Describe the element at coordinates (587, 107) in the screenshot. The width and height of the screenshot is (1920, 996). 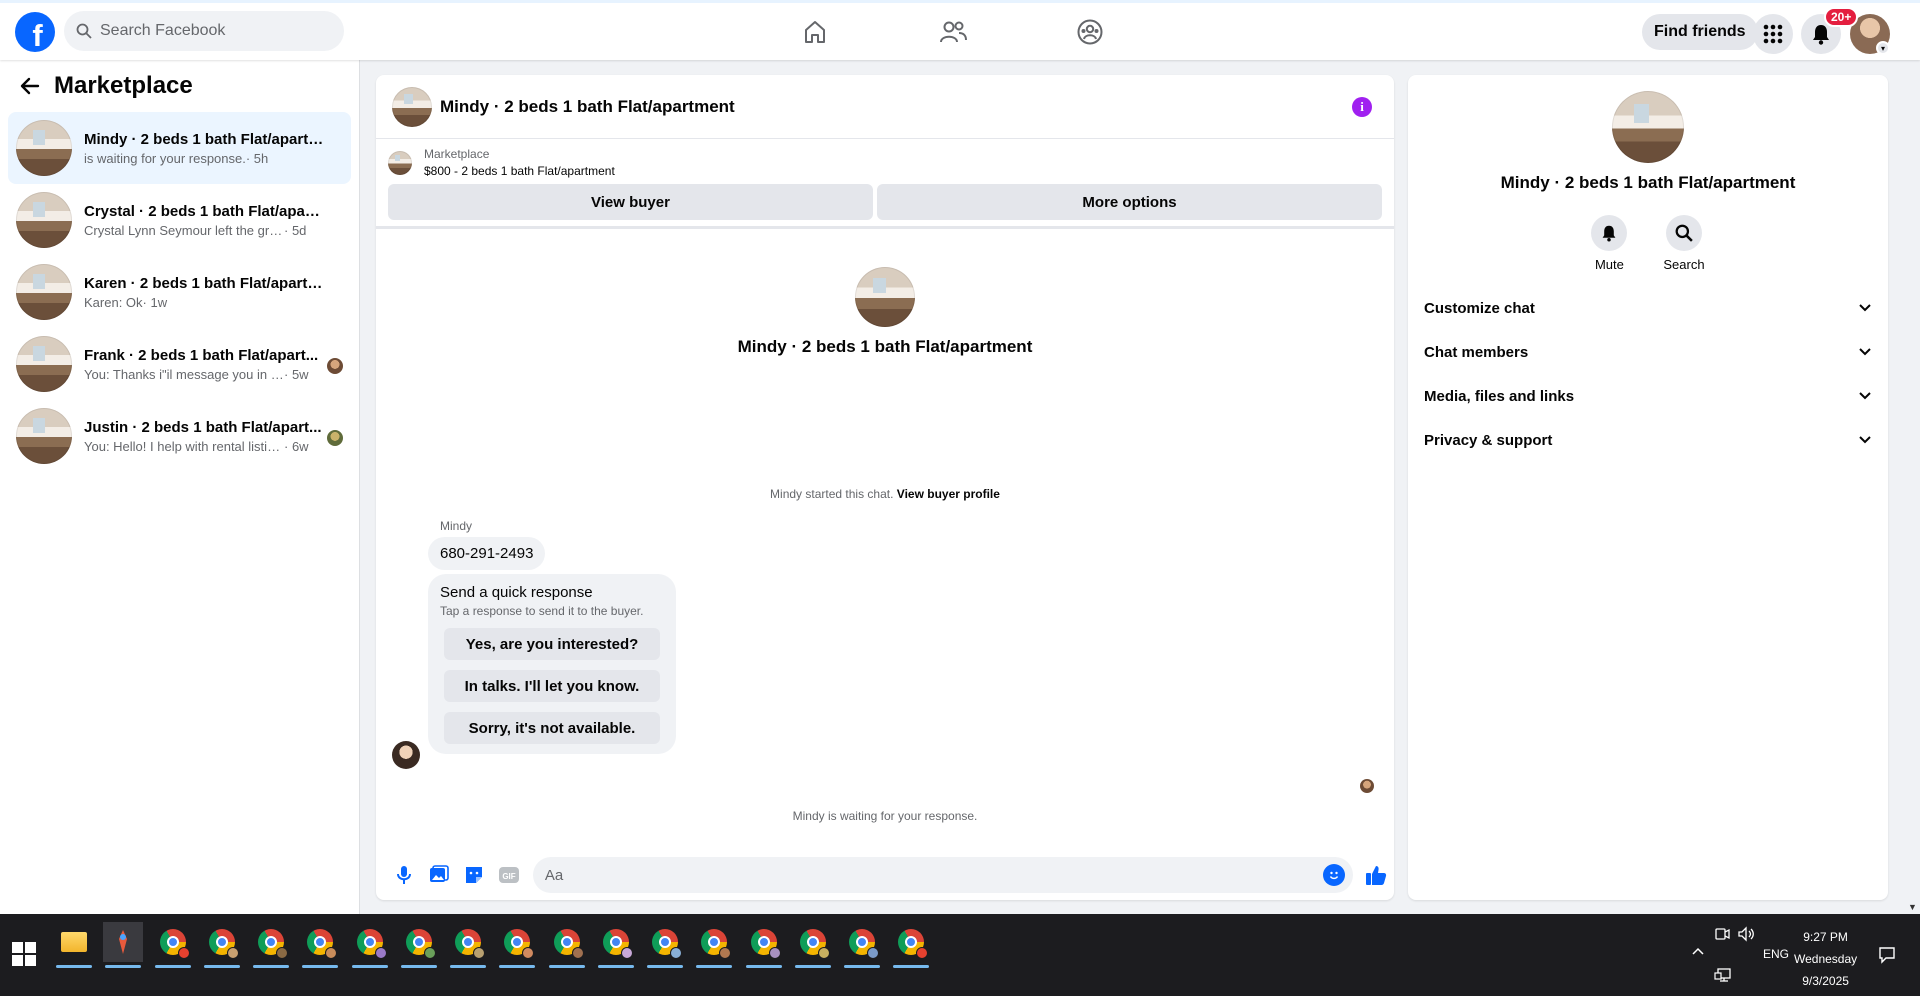
I see `chat-title: Mindy · 2 beds 1 bath Flat/apartment` at that location.